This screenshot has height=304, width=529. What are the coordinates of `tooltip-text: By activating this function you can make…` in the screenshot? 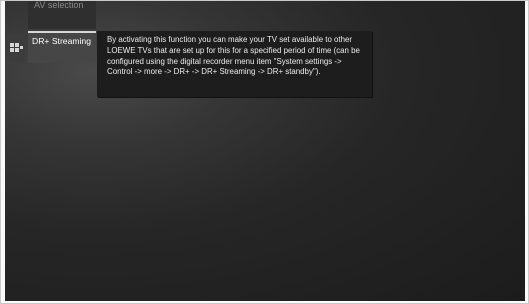 It's located at (233, 56).